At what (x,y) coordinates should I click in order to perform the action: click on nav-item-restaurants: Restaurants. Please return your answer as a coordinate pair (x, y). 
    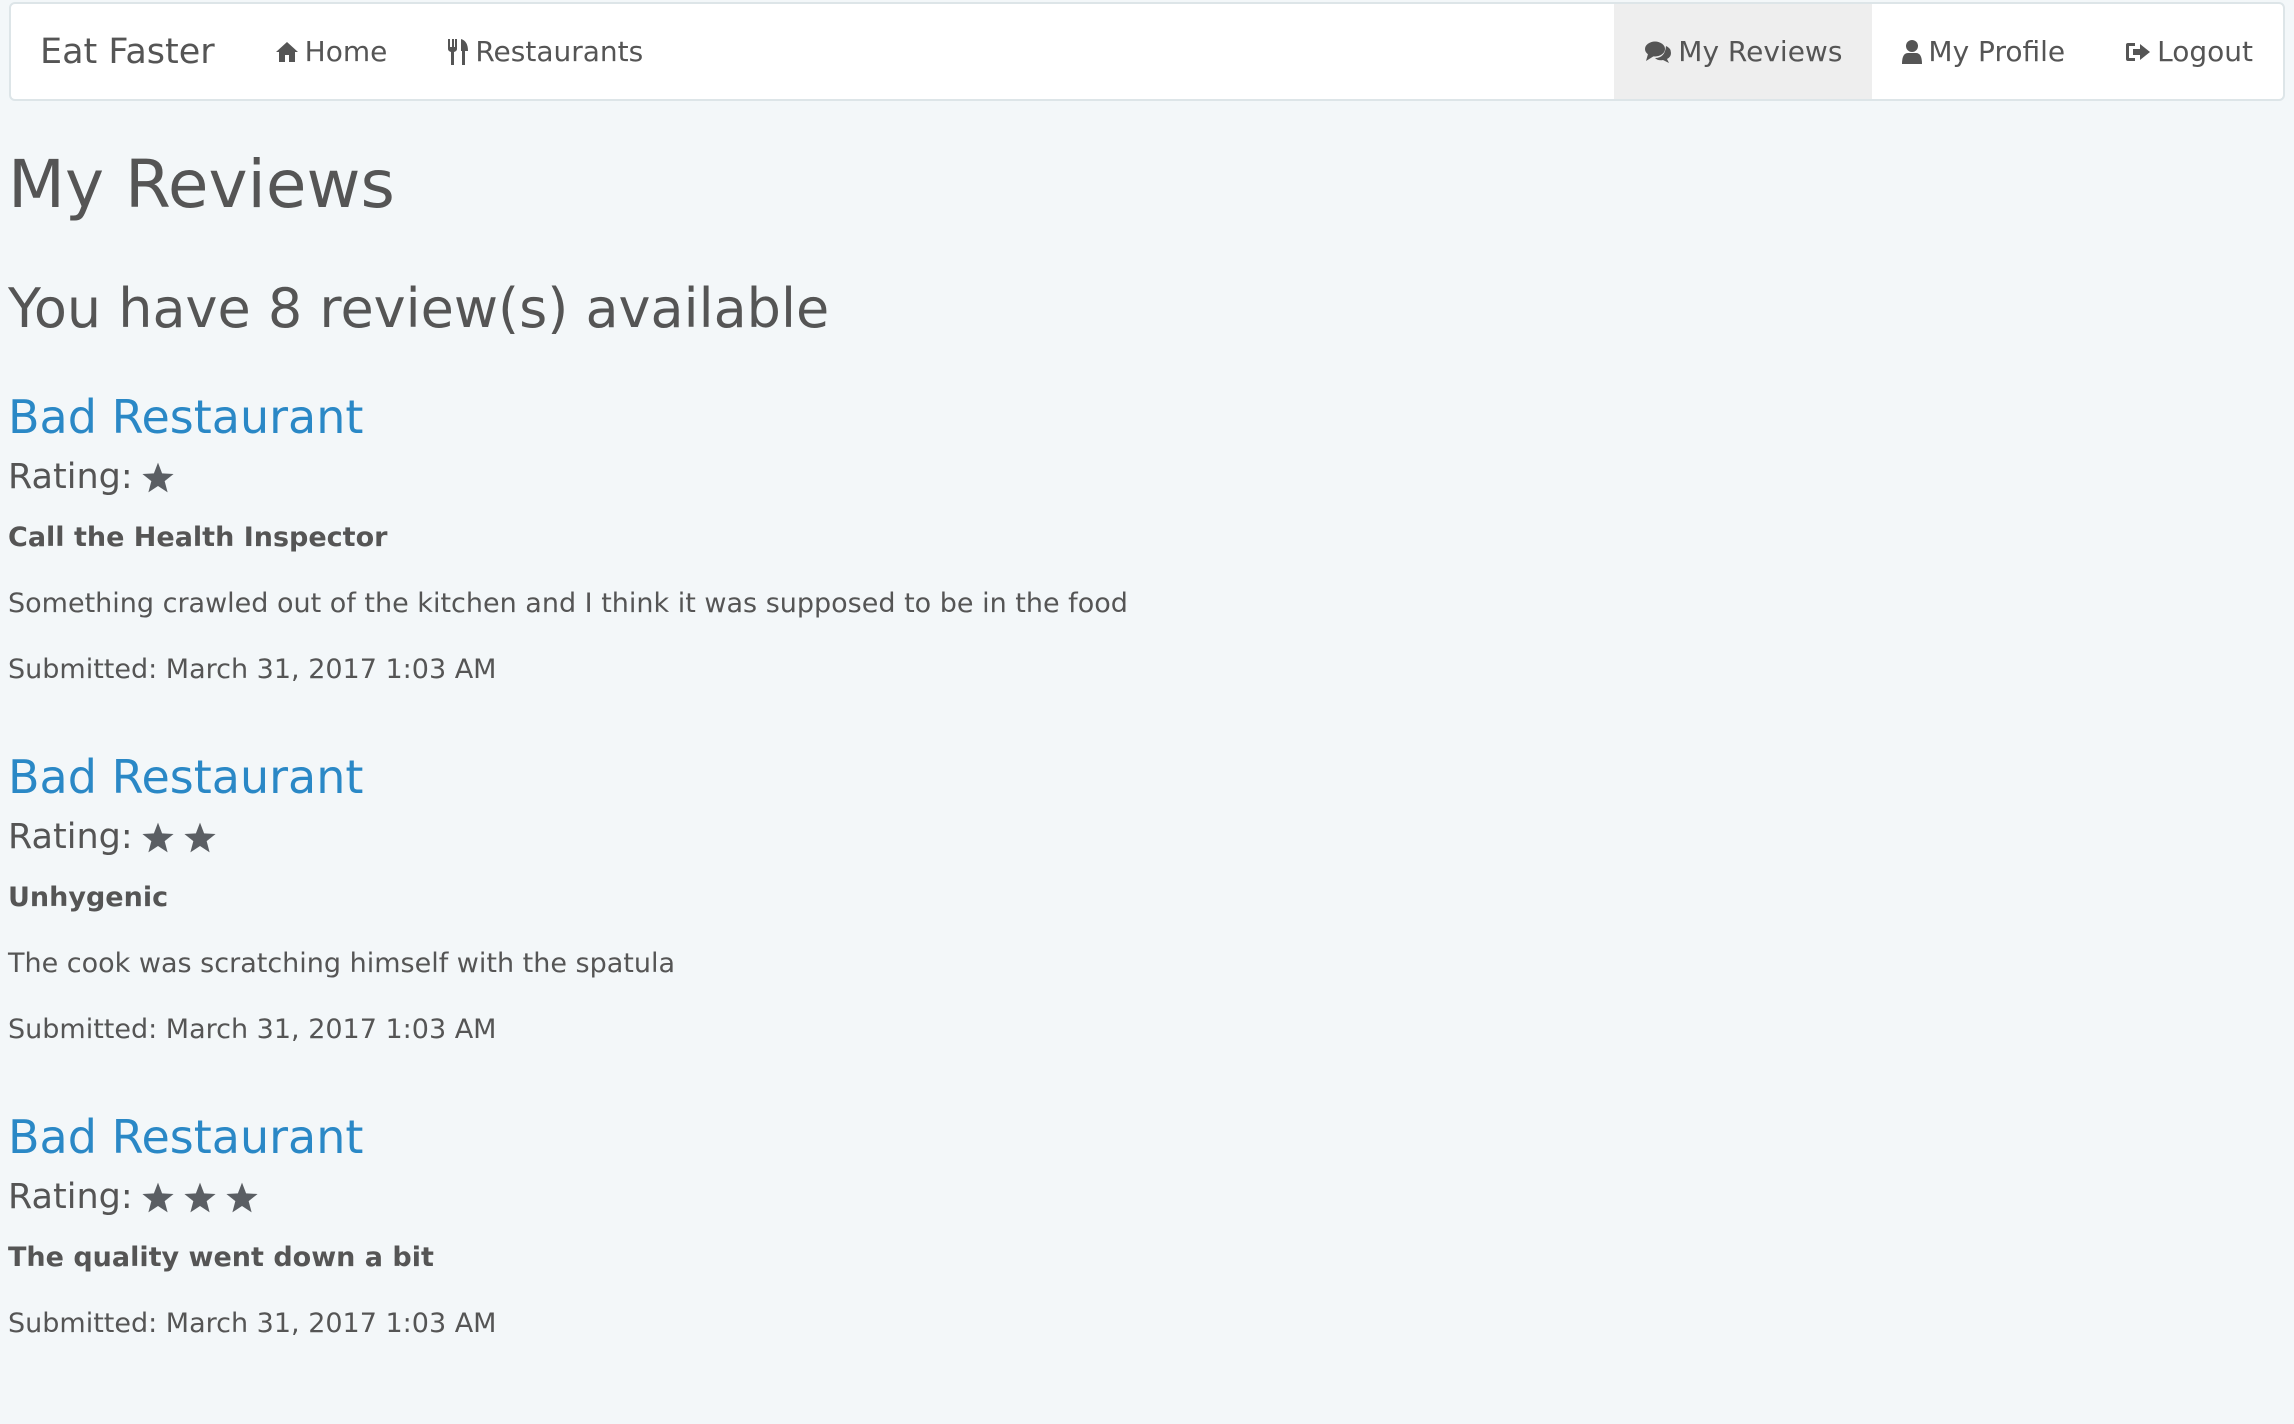
    Looking at the image, I should click on (545, 51).